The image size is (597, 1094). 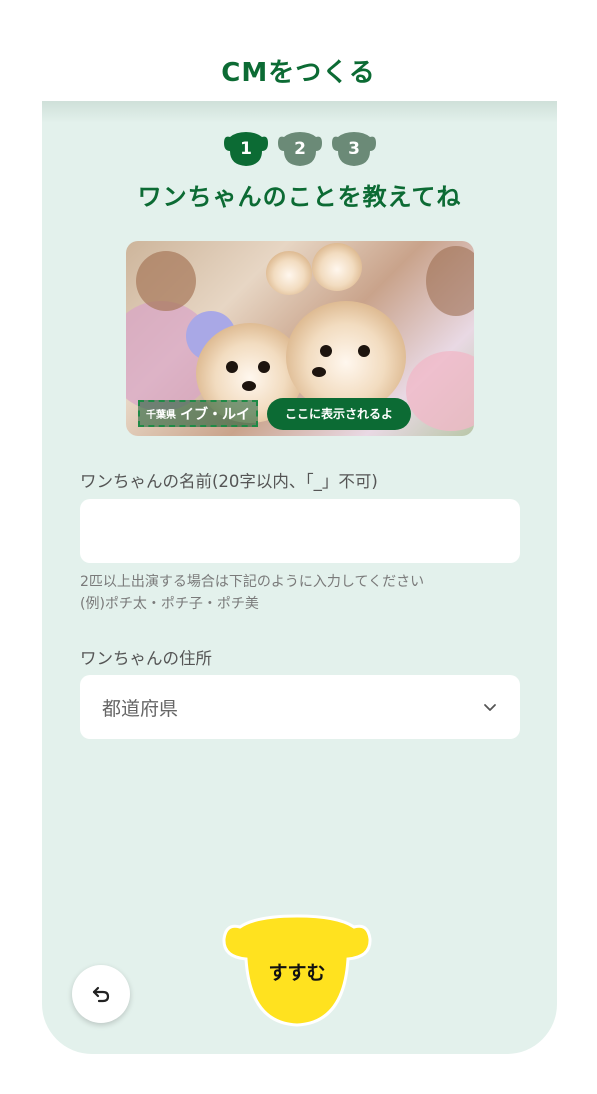 What do you see at coordinates (300, 707) in the screenshot?
I see `prefecture-select: 都道府県` at bounding box center [300, 707].